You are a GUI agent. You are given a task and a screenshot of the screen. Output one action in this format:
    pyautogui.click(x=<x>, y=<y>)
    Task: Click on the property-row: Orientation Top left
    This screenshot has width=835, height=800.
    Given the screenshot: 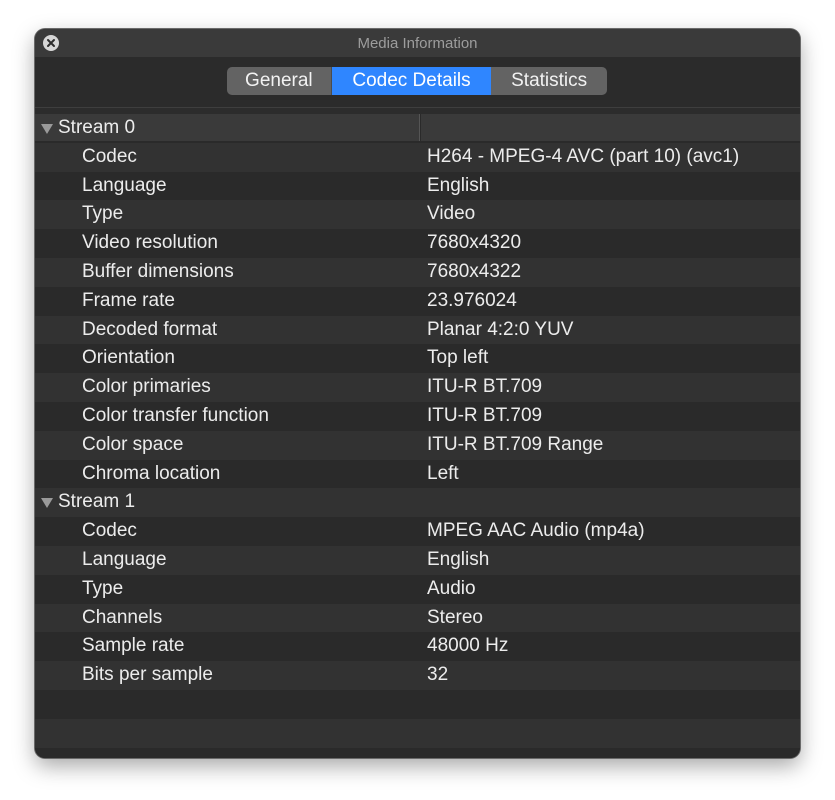 What is the action you would take?
    pyautogui.click(x=417, y=358)
    